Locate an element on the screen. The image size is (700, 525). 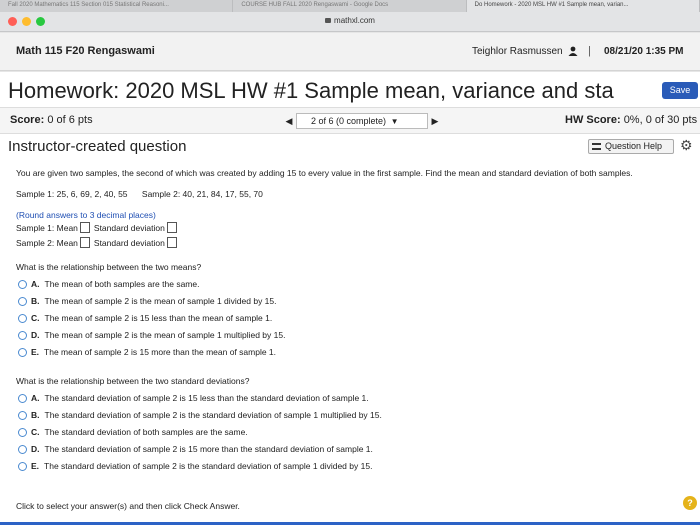
next-question-button: ▶ is located at coordinates (435, 121).